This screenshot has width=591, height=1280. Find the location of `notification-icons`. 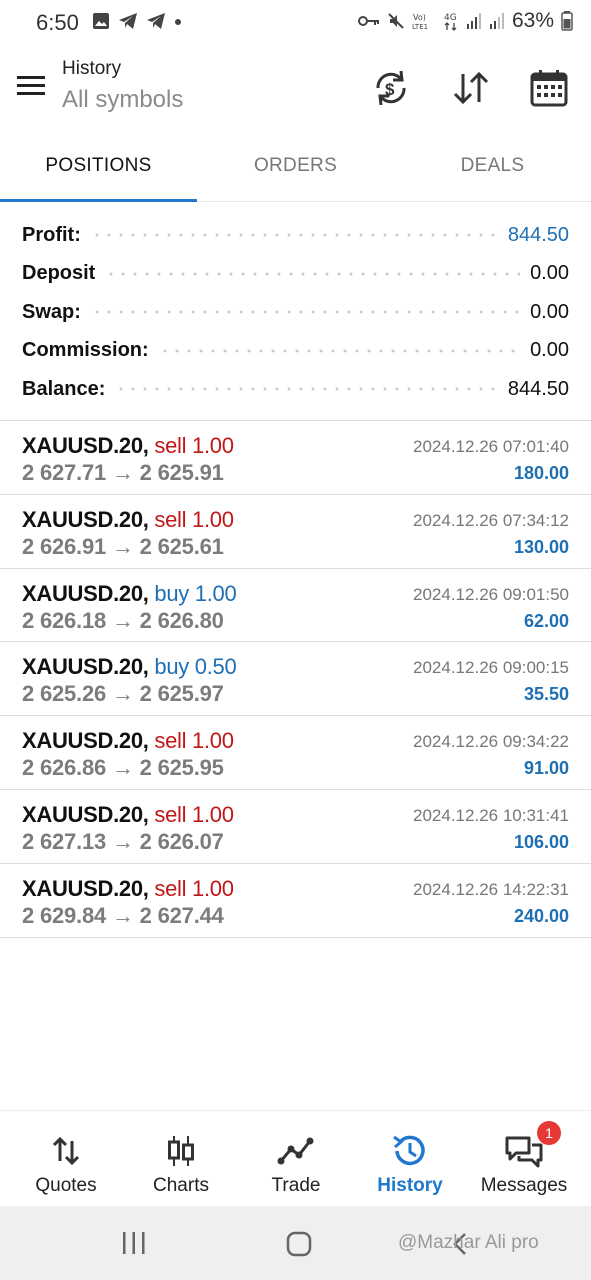

notification-icons is located at coordinates (137, 21).